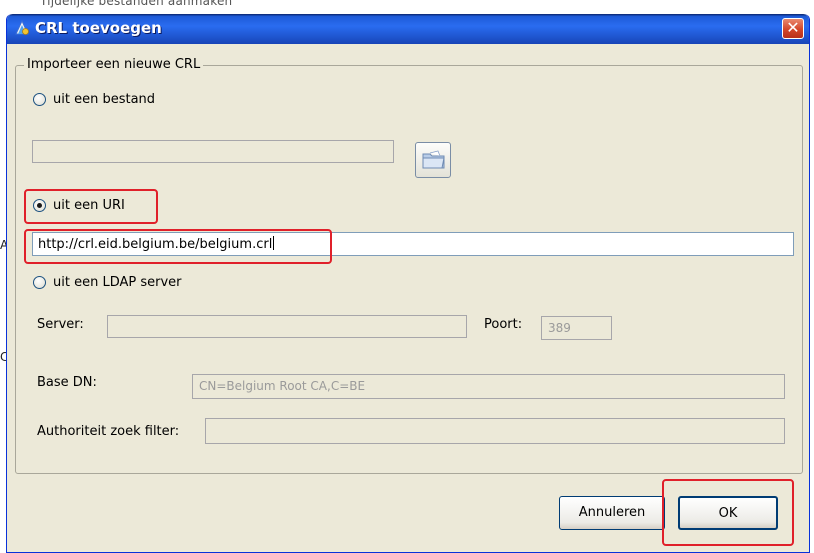  What do you see at coordinates (287, 326) in the screenshot?
I see `server-field` at bounding box center [287, 326].